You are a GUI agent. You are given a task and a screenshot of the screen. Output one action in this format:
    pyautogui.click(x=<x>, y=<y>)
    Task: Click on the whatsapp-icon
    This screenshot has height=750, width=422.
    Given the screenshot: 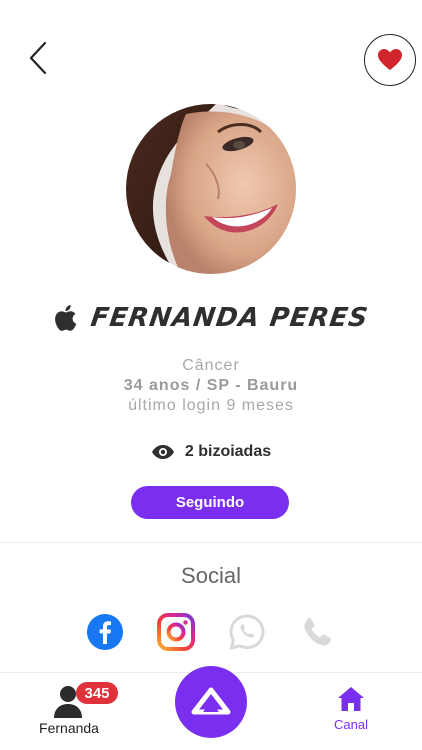 What is the action you would take?
    pyautogui.click(x=247, y=632)
    